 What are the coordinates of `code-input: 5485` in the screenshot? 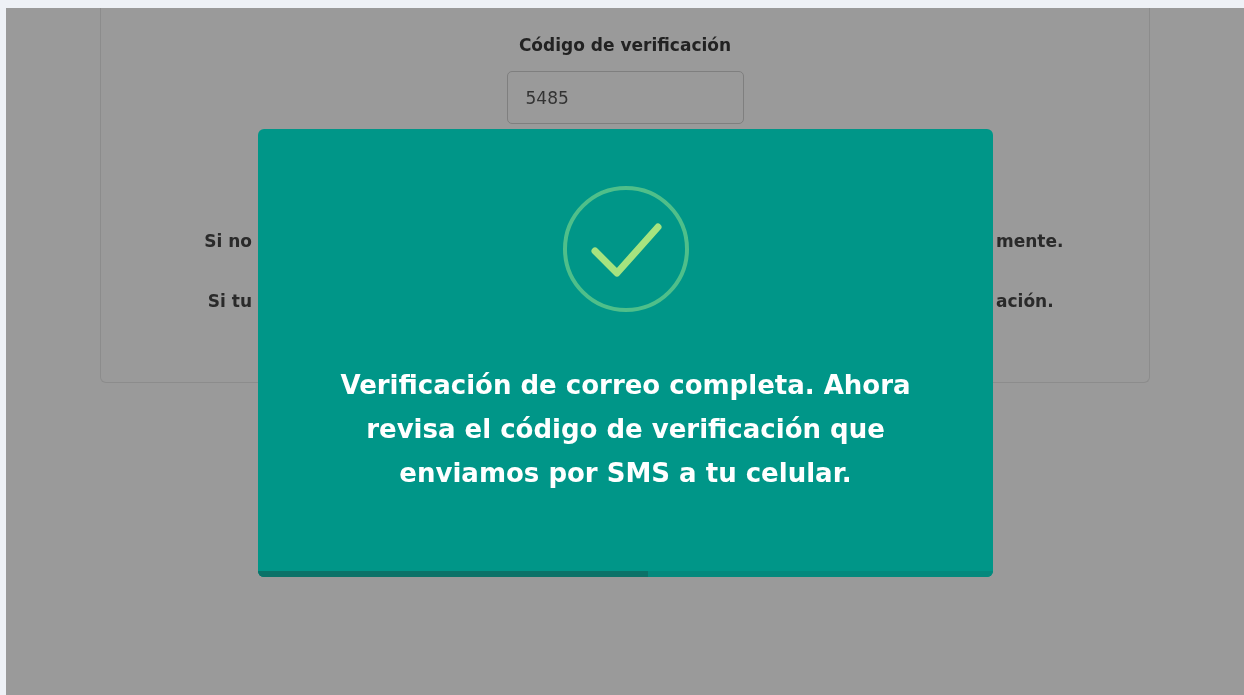 It's located at (625, 97).